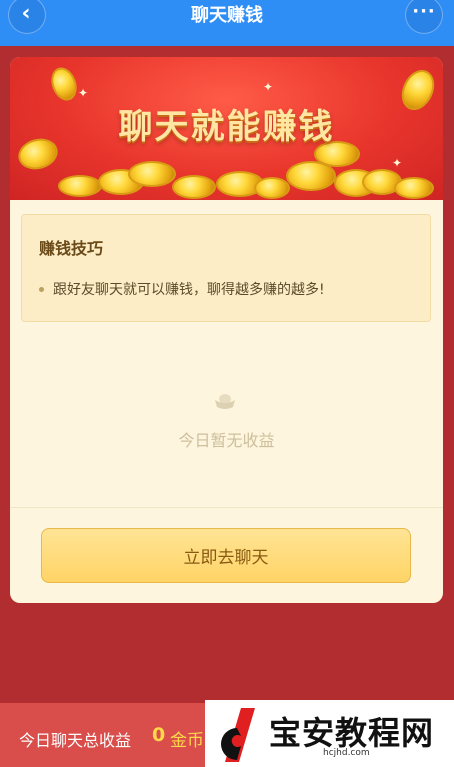  I want to click on ingot-icon, so click(225, 401).